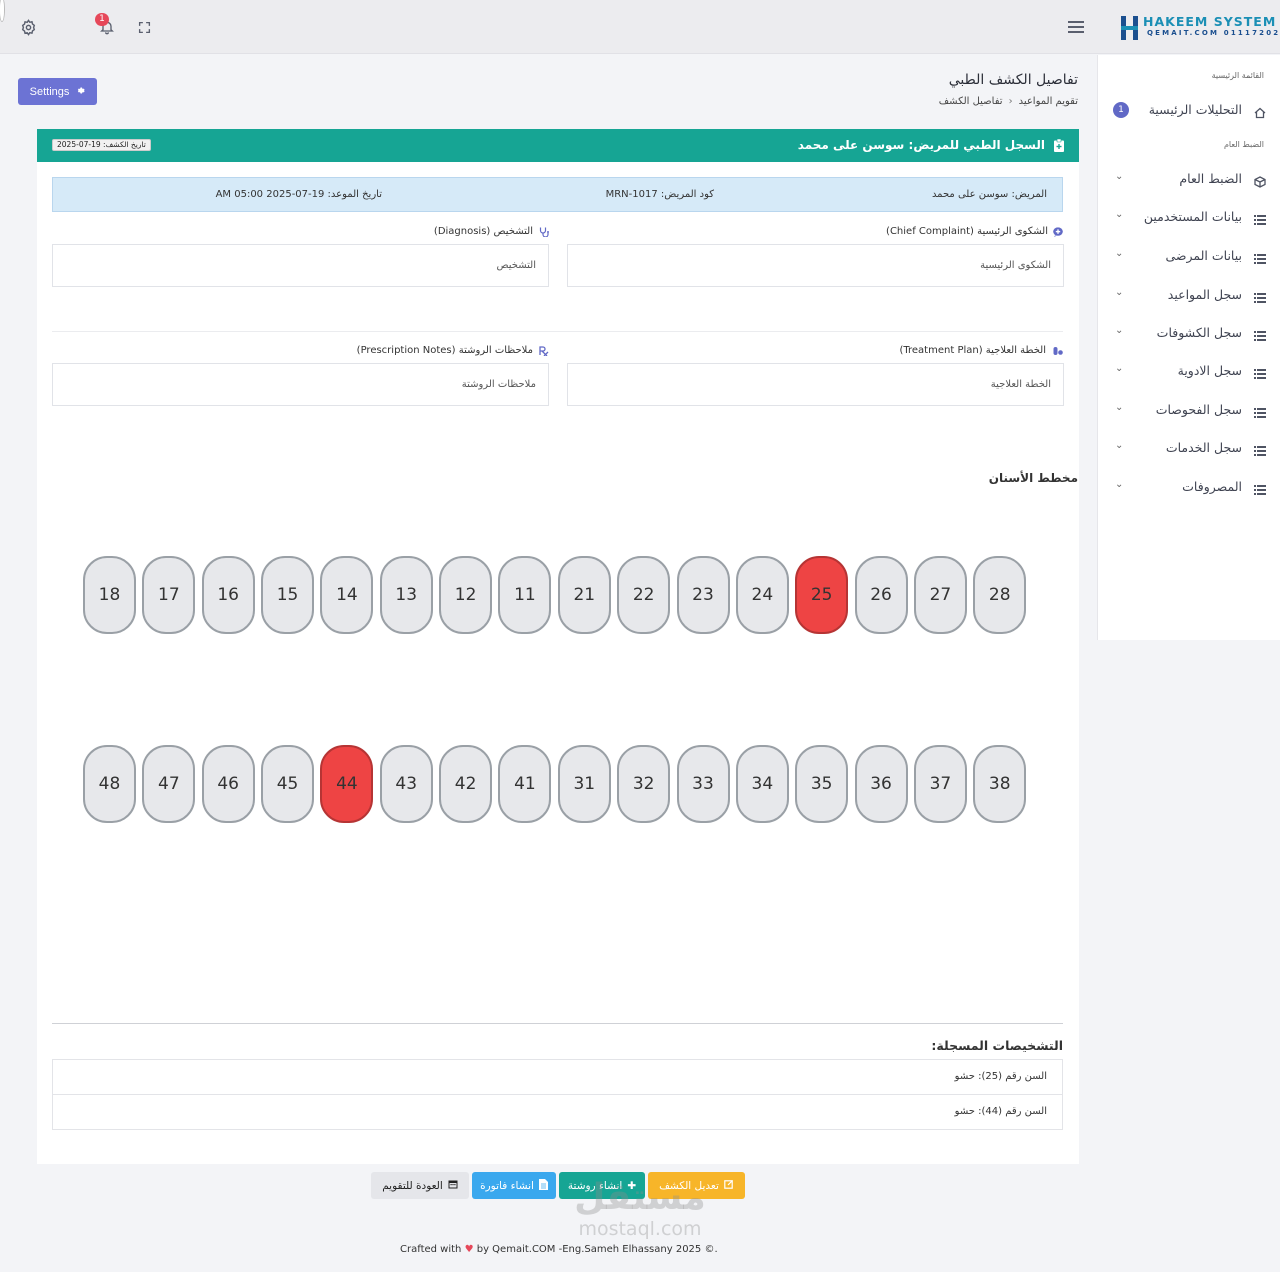  Describe the element at coordinates (1189, 487) in the screenshot. I see `sidebar-item-expenses: المصروفات ⌄` at that location.